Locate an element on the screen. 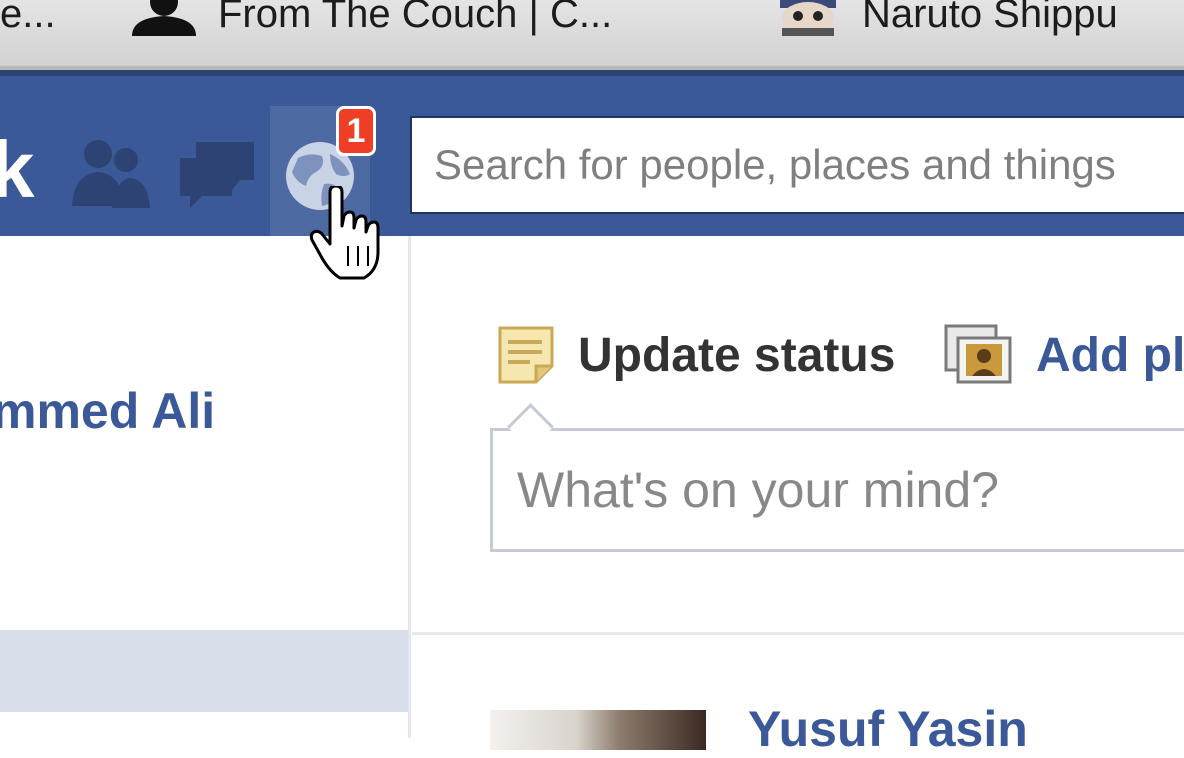  update-status-label: Update status is located at coordinates (737, 355).